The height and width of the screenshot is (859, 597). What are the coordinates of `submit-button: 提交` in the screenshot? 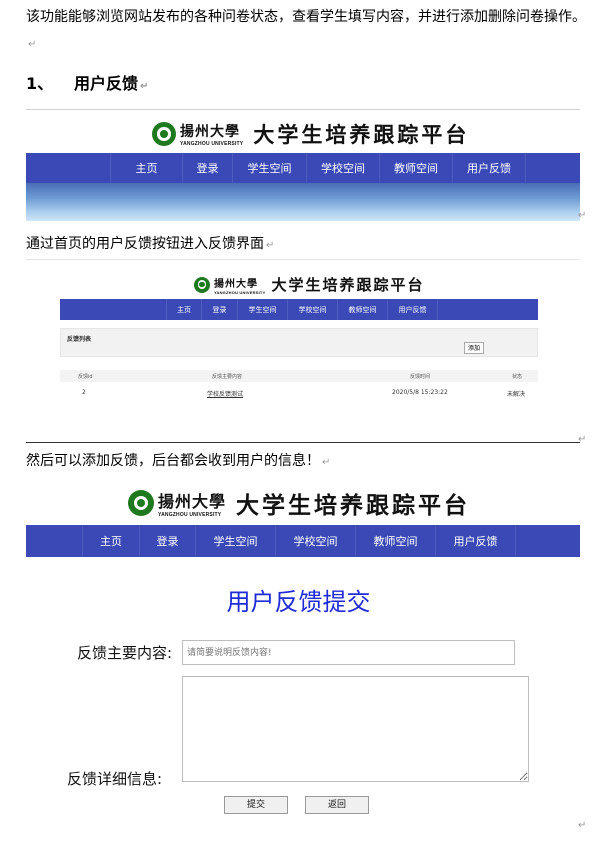 It's located at (256, 805).